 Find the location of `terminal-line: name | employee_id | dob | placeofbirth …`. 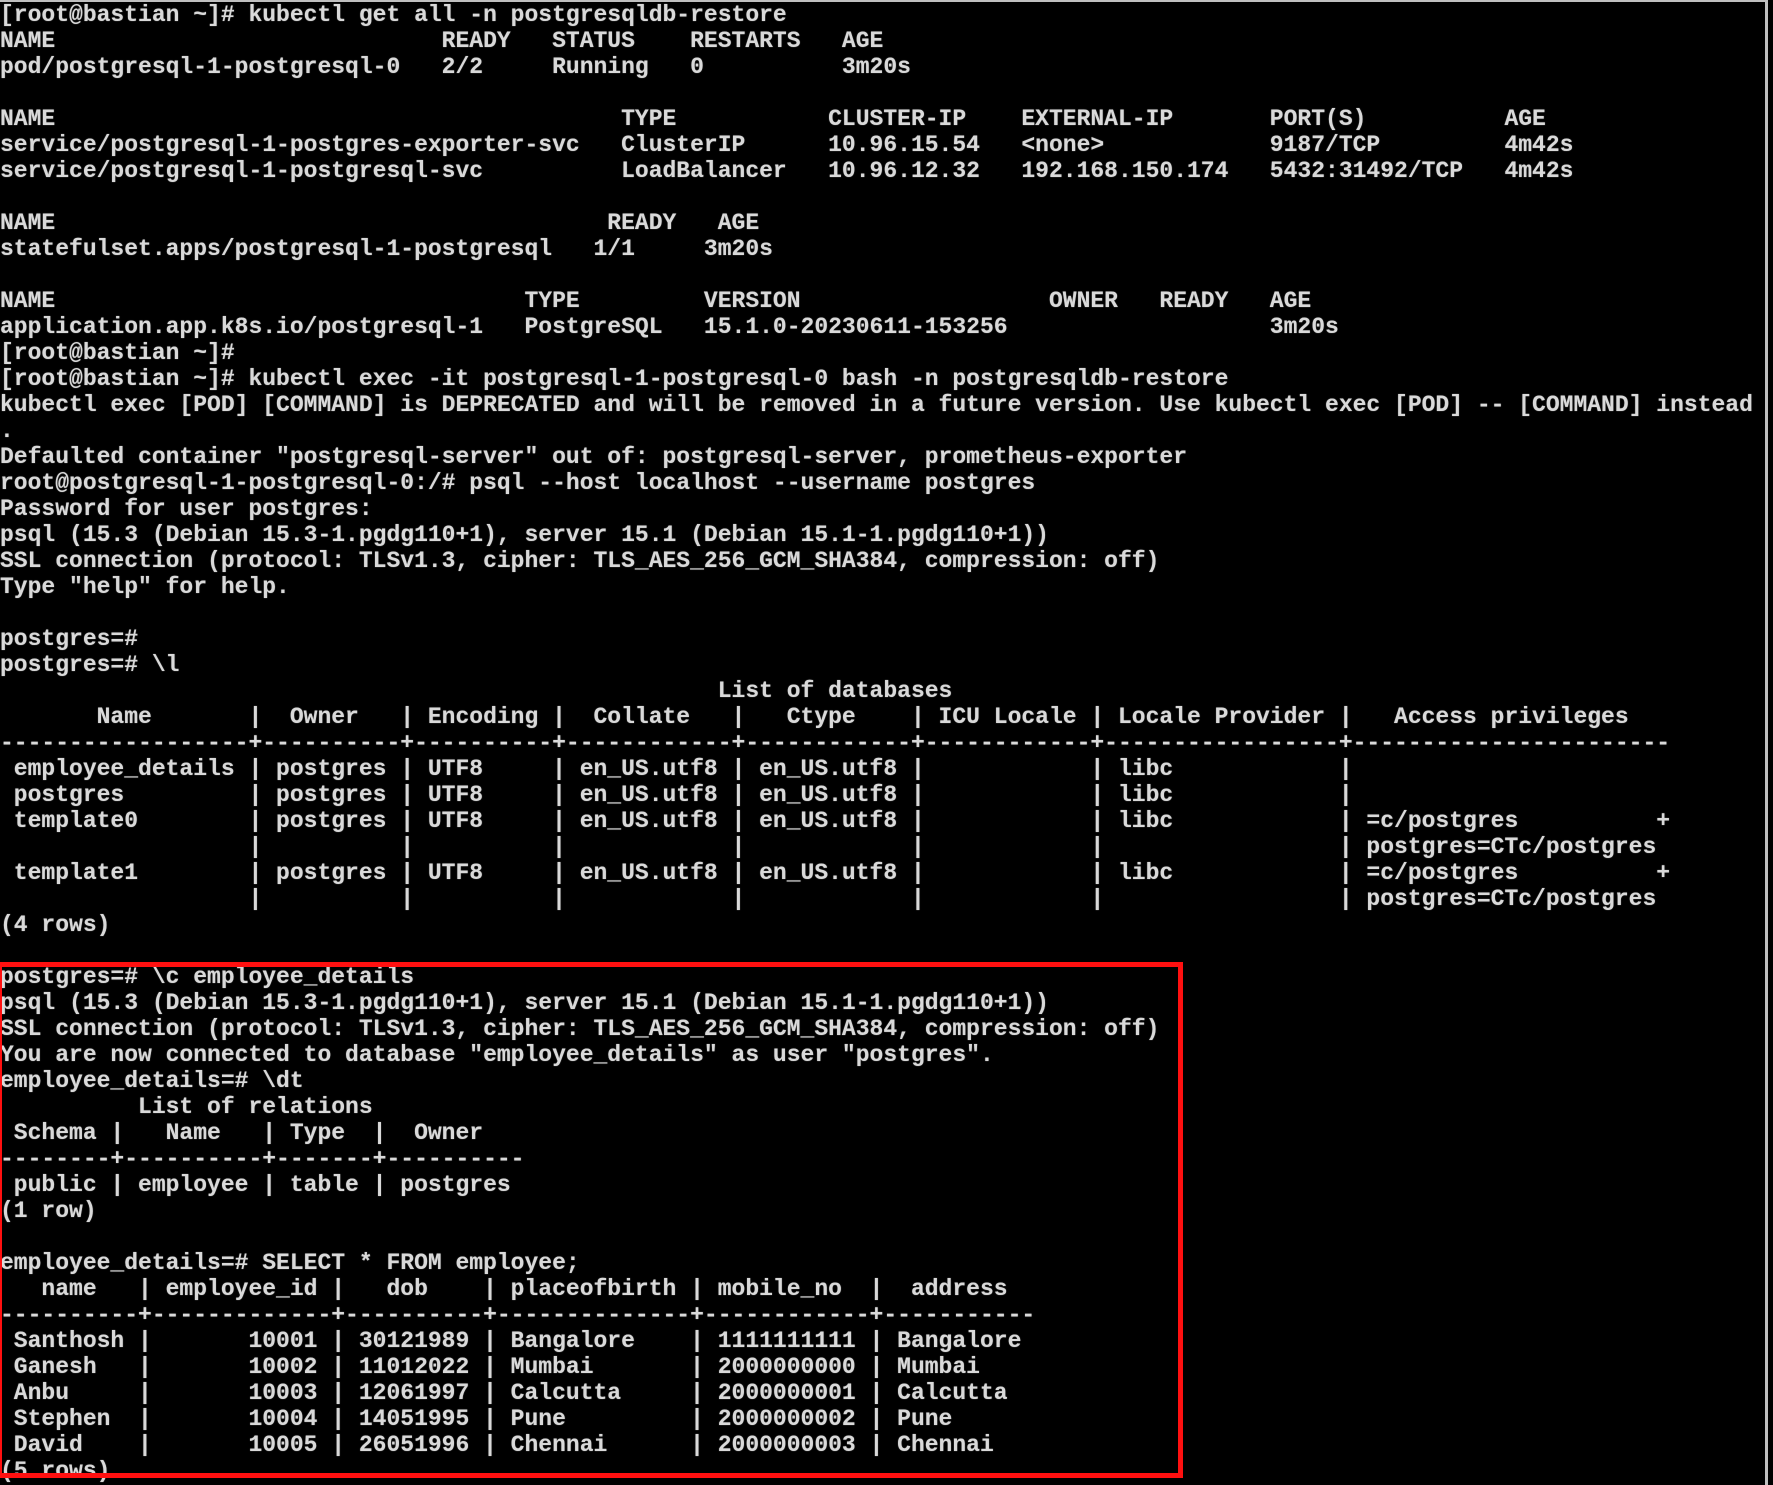

terminal-line: name | employee_id | dob | placeofbirth … is located at coordinates (504, 1289).